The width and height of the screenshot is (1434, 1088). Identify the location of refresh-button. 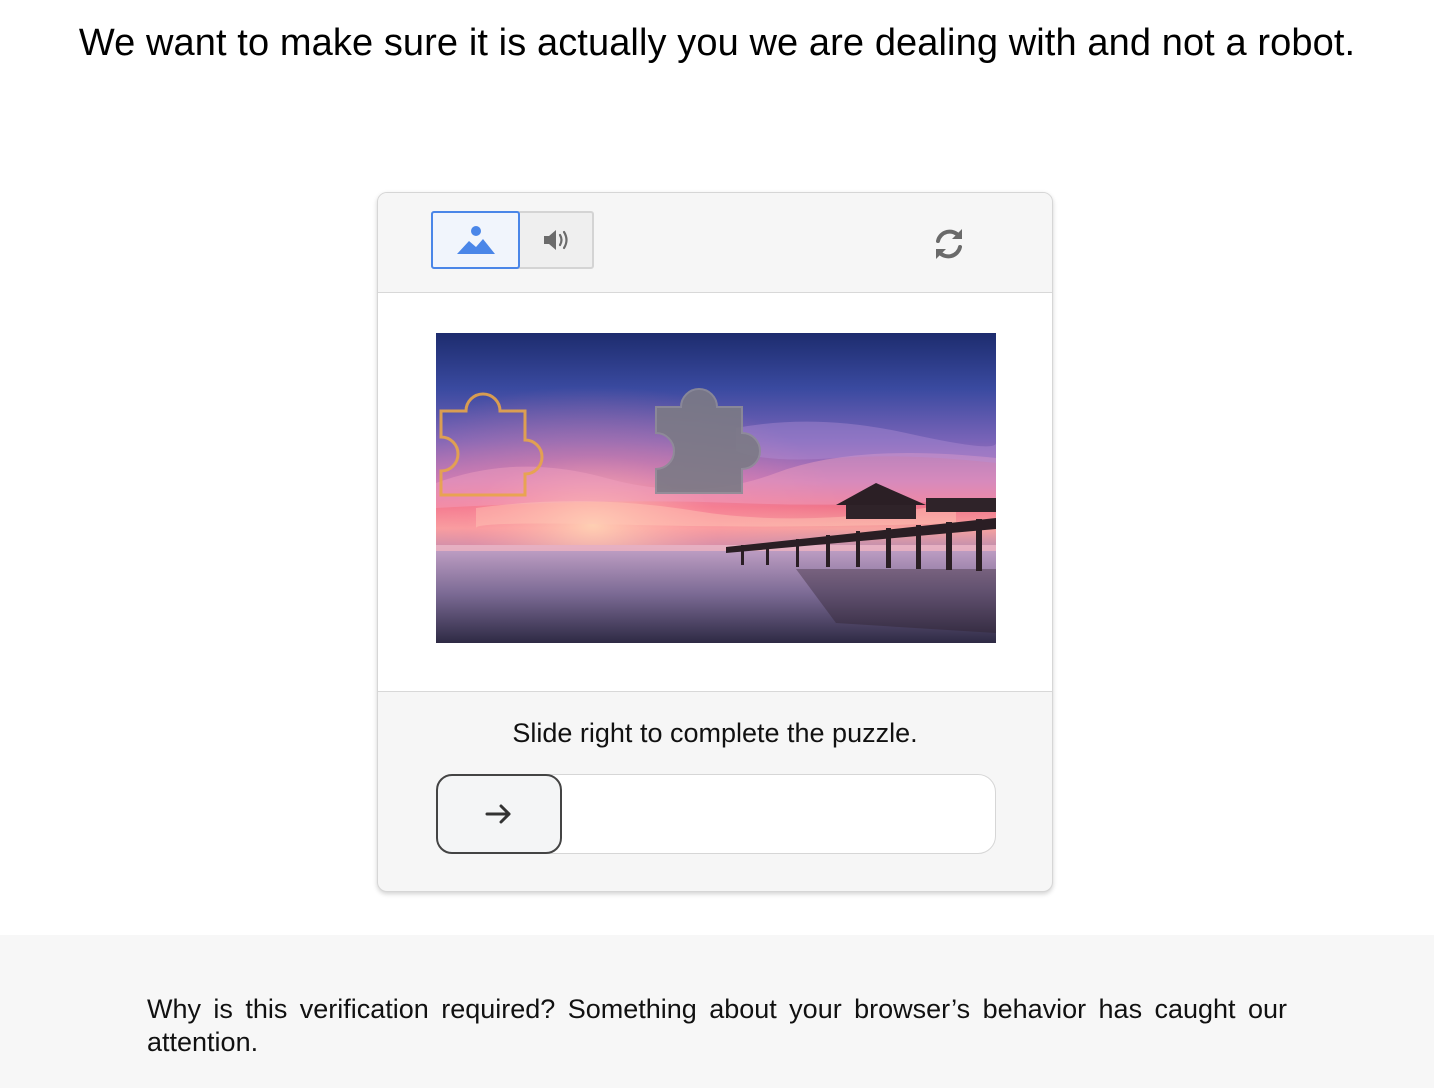
(949, 244).